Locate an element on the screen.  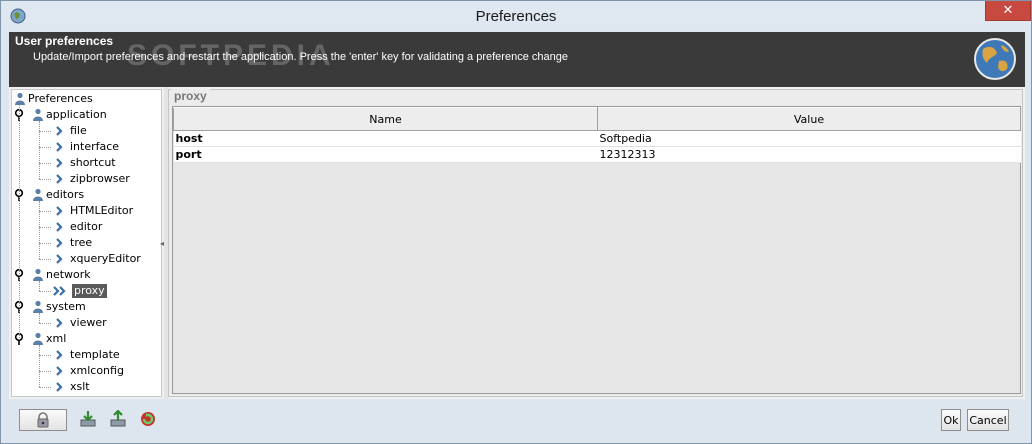
row-name-cell: host is located at coordinates (385, 138).